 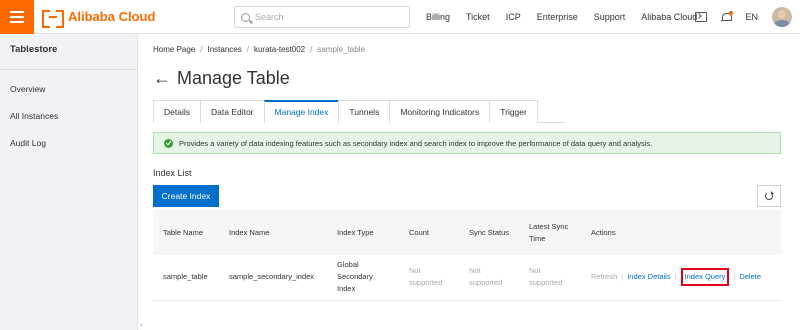 What do you see at coordinates (162, 78) in the screenshot?
I see `back-arrow-icon: ←` at bounding box center [162, 78].